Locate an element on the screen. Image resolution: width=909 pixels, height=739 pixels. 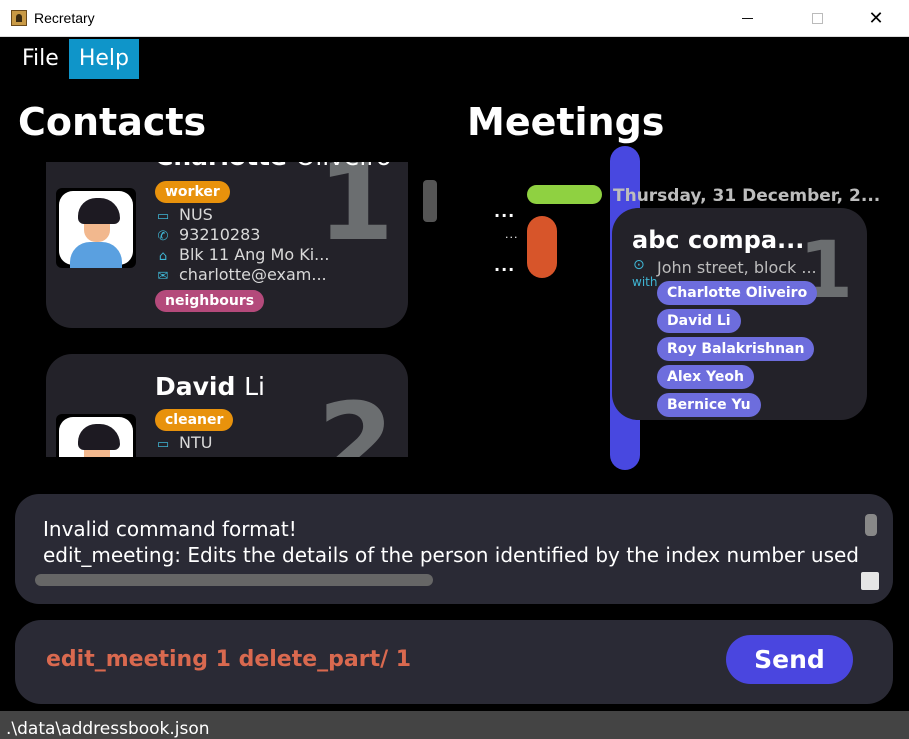
result-line-1: Invalid command format! is located at coordinates (170, 529).